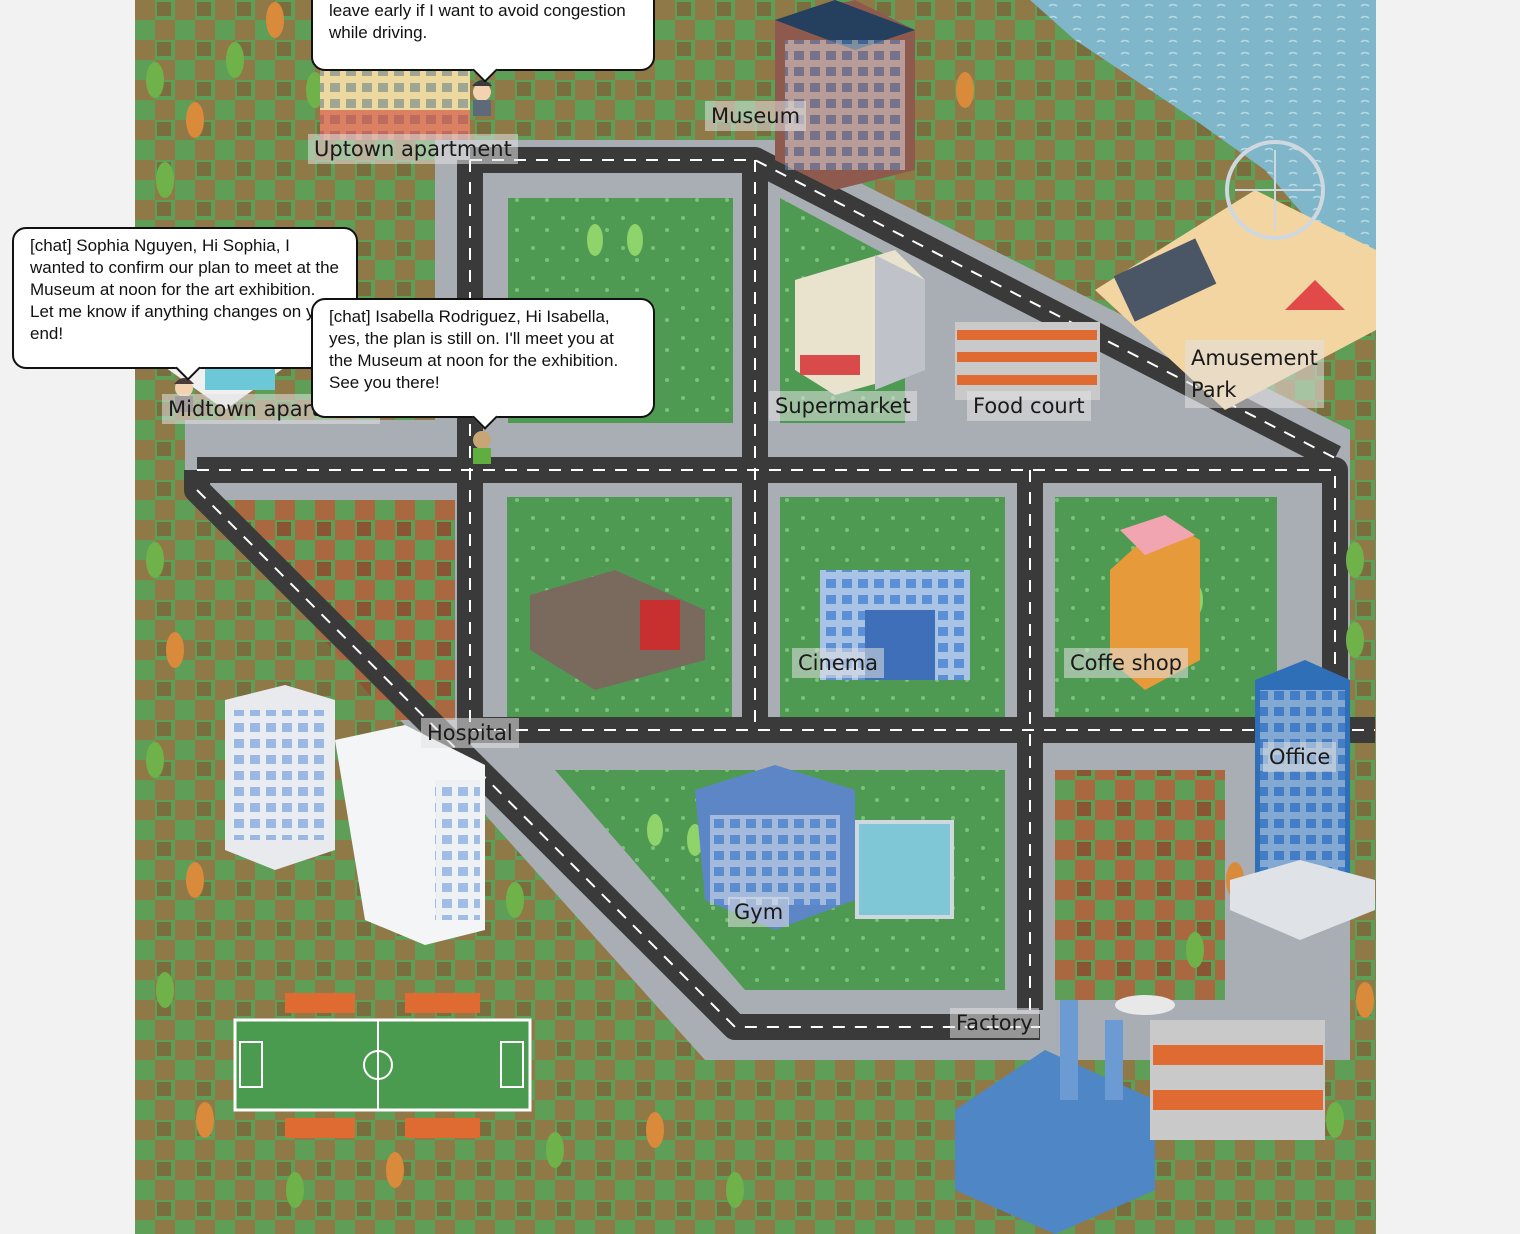 This screenshot has height=1234, width=1520. What do you see at coordinates (756, 116) in the screenshot?
I see `location-label-museum: Museum` at bounding box center [756, 116].